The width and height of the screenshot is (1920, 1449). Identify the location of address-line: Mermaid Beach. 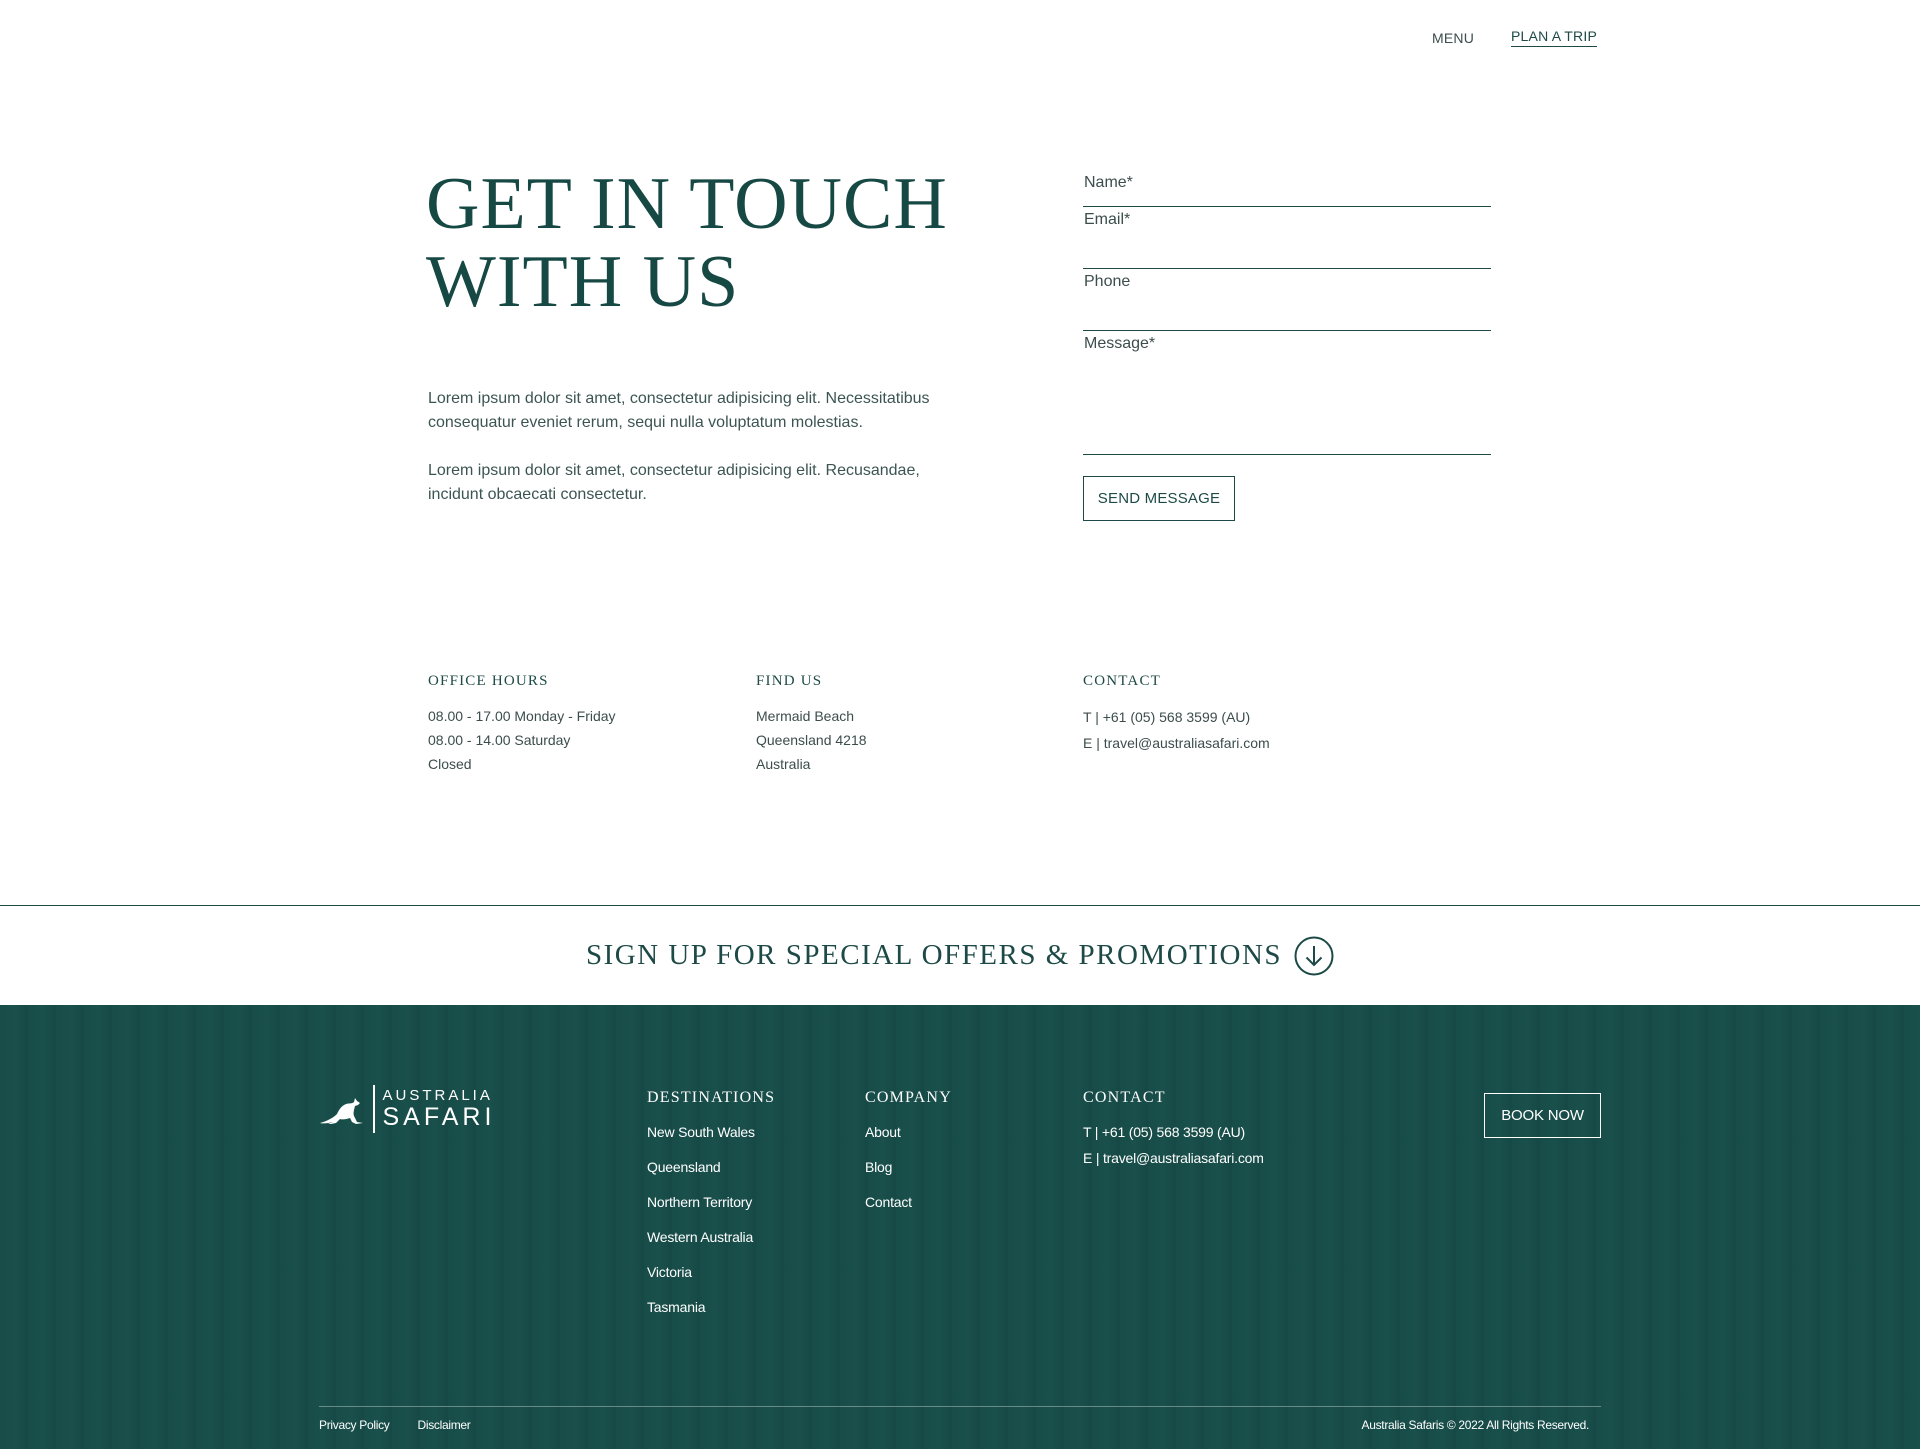
(805, 716).